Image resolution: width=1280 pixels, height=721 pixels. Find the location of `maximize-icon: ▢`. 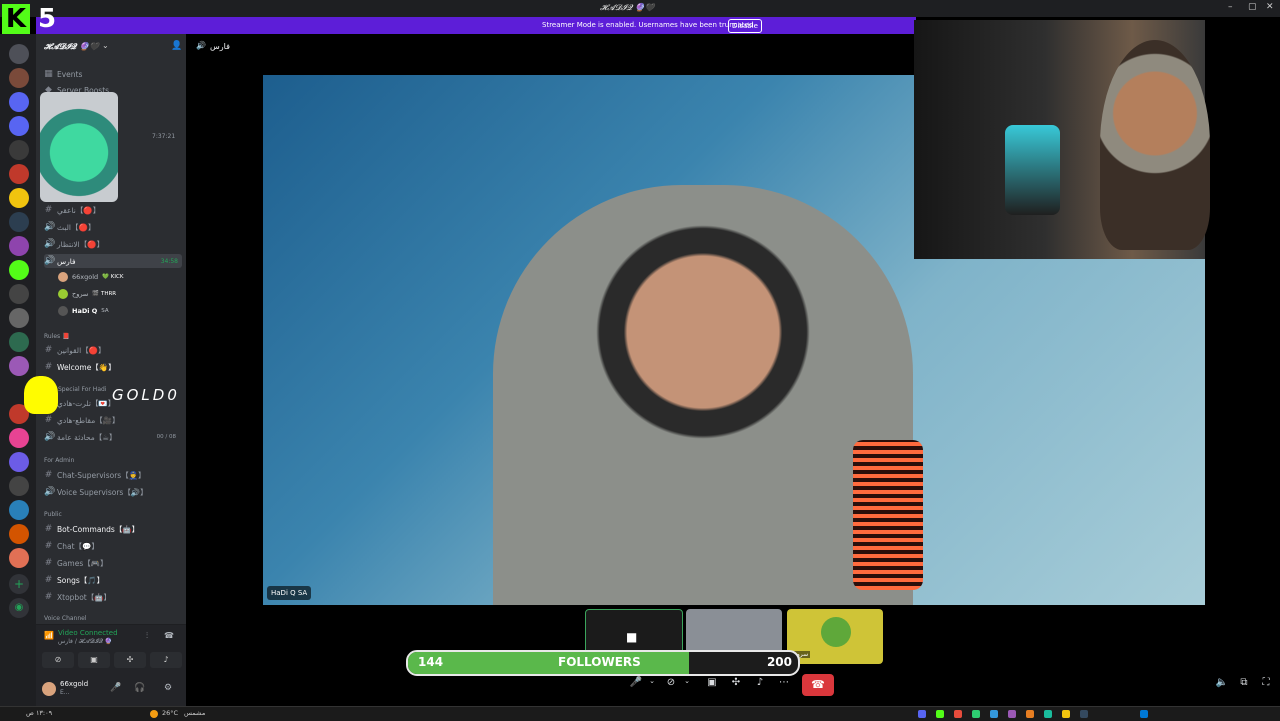

maximize-icon: ▢ is located at coordinates (1252, 7).